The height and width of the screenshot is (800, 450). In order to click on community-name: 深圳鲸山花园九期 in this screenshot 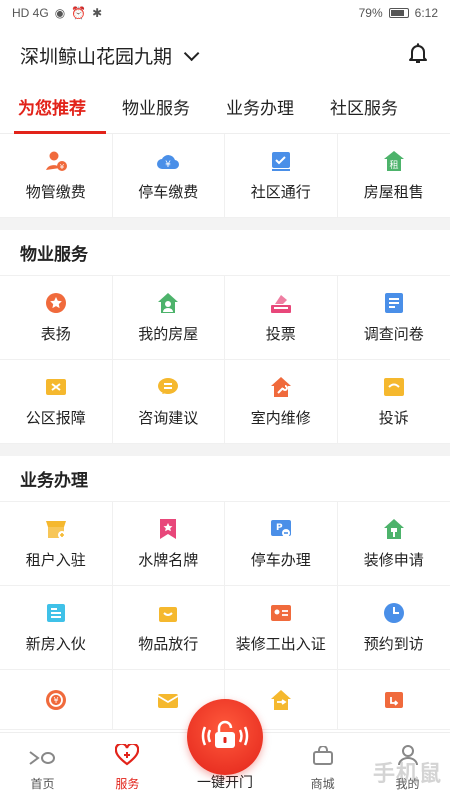, I will do `click(96, 57)`.